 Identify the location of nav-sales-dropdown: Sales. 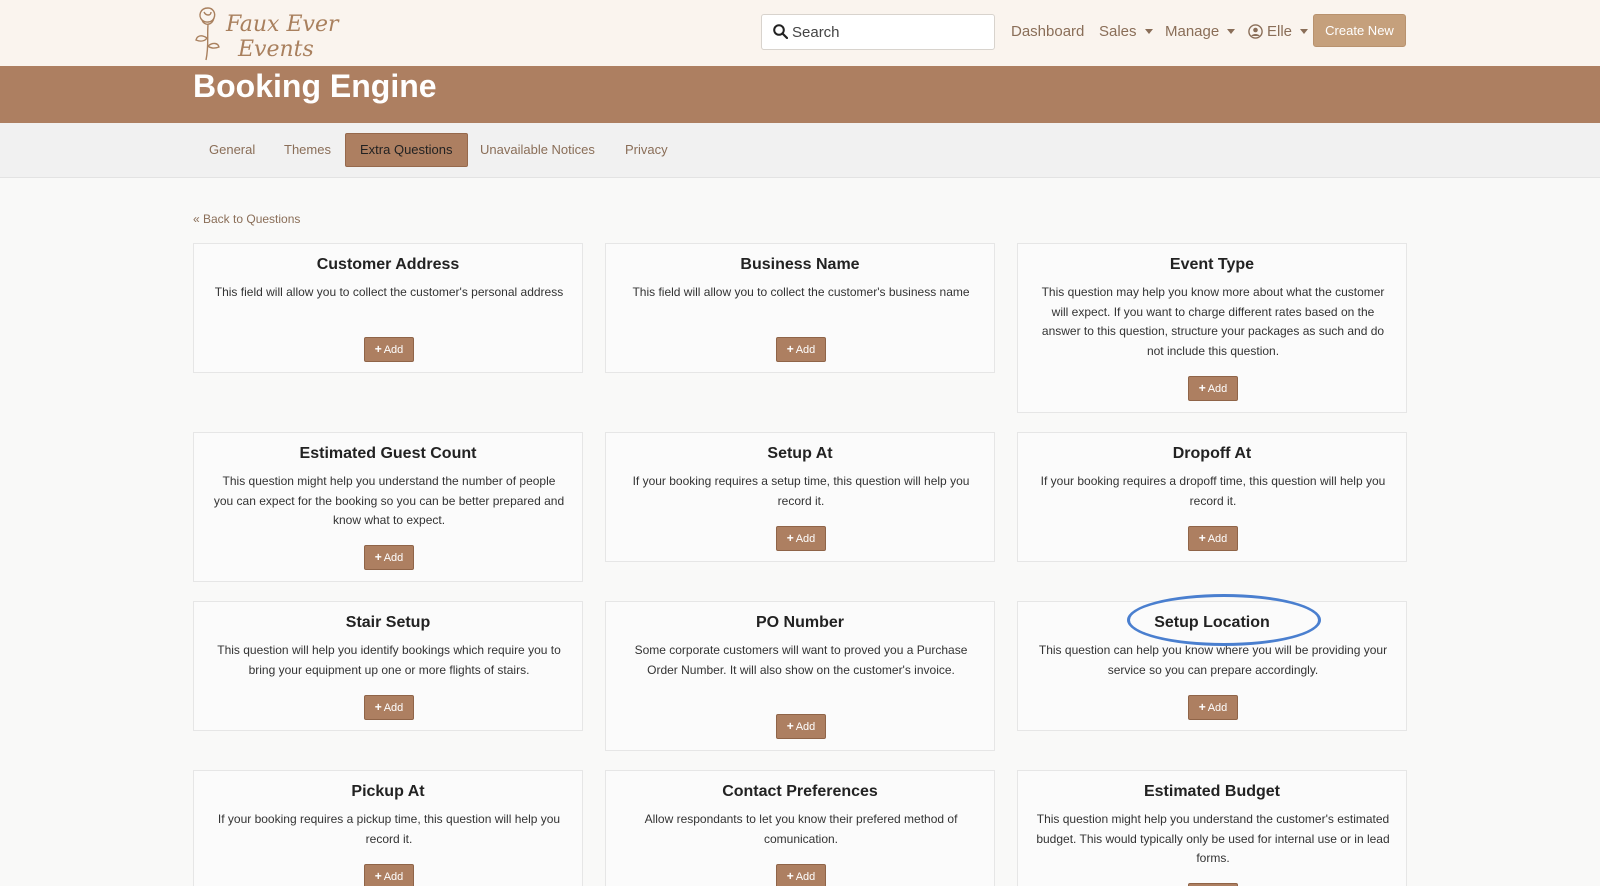
(1126, 31).